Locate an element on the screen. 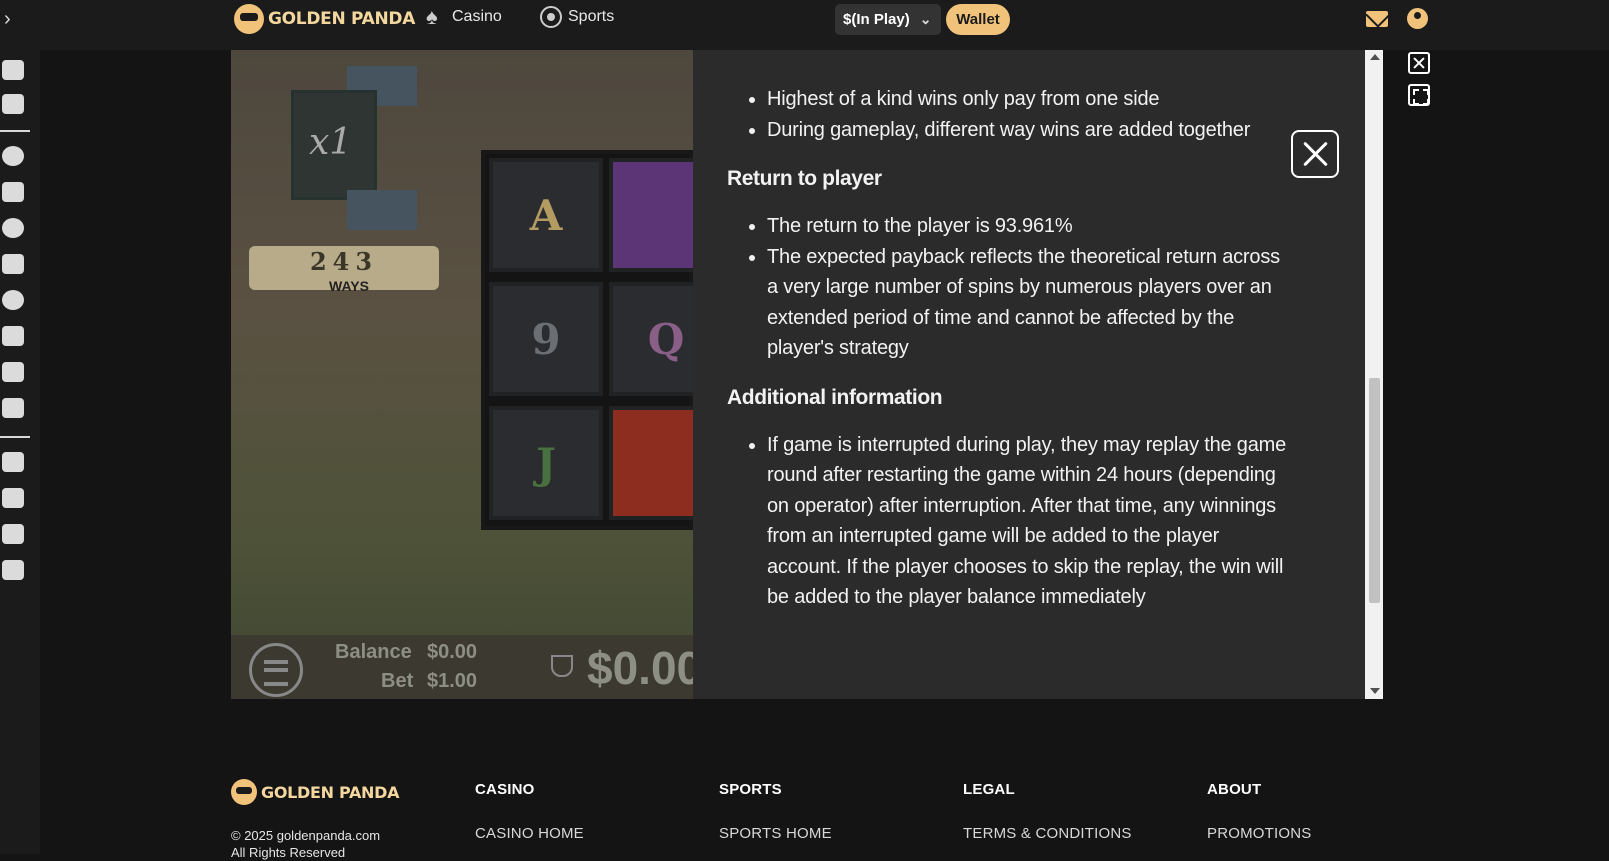 The width and height of the screenshot is (1609, 861). reel-symbol: 9 is located at coordinates (546, 339).